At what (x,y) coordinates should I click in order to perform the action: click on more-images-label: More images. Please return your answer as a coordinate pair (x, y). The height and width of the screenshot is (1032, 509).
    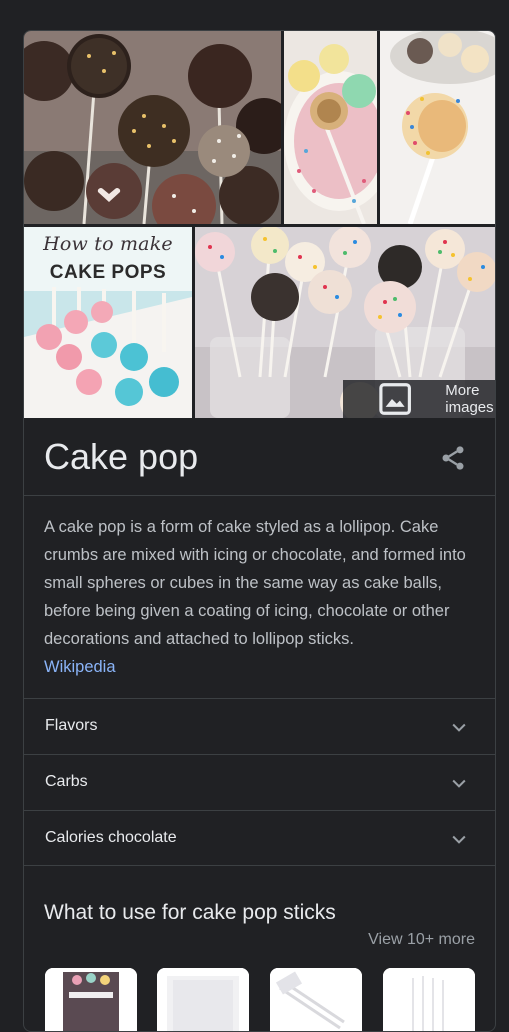
    Looking at the image, I should click on (469, 399).